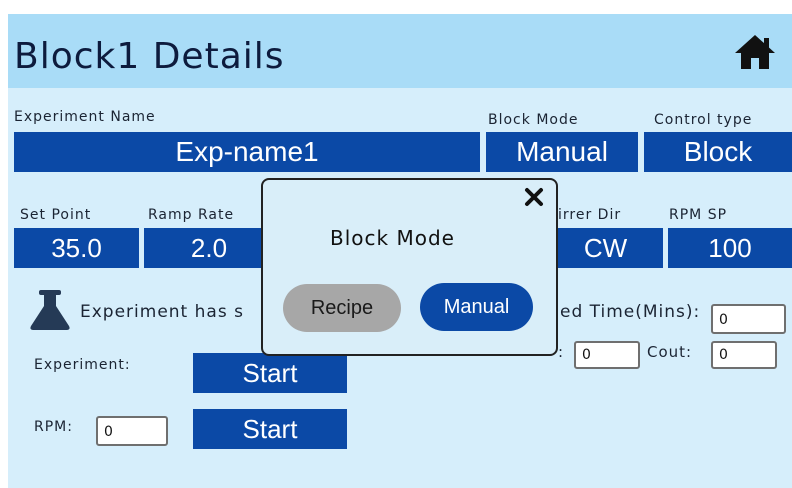 This screenshot has height=488, width=792. Describe the element at coordinates (76, 248) in the screenshot. I see `set-point-field: 35.0` at that location.